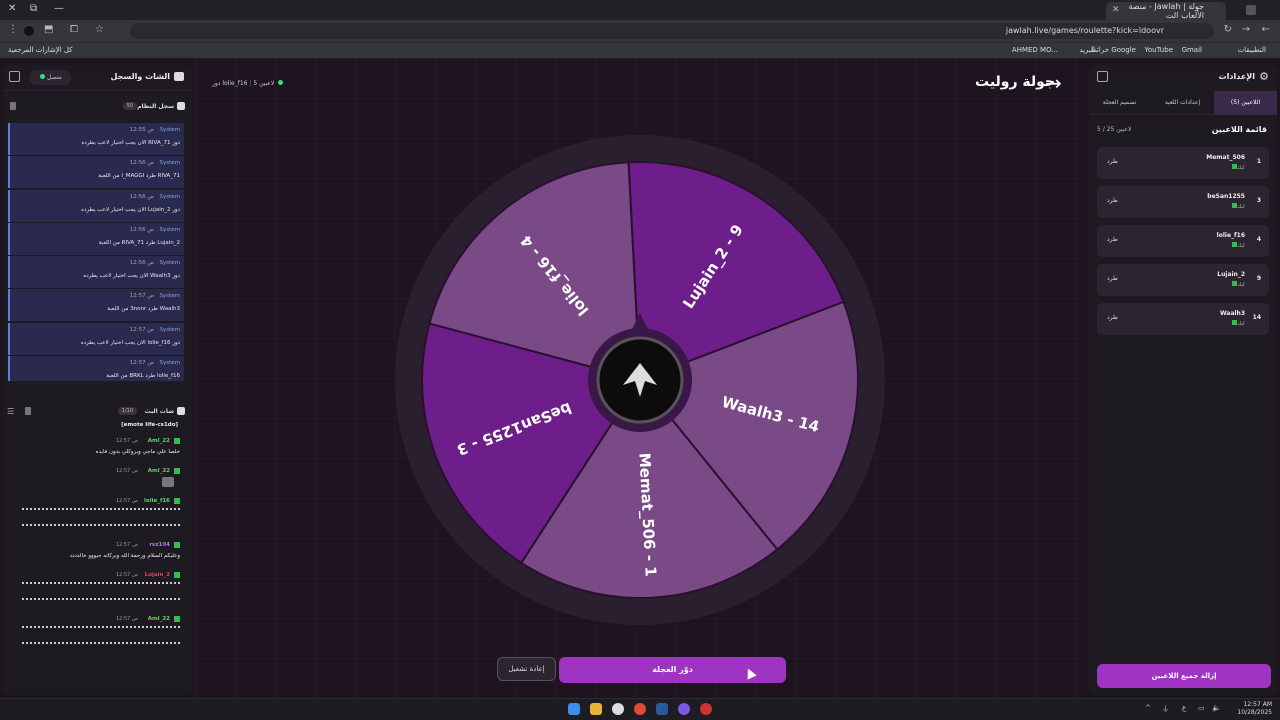  I want to click on chat-username: lolie_f16, so click(157, 501).